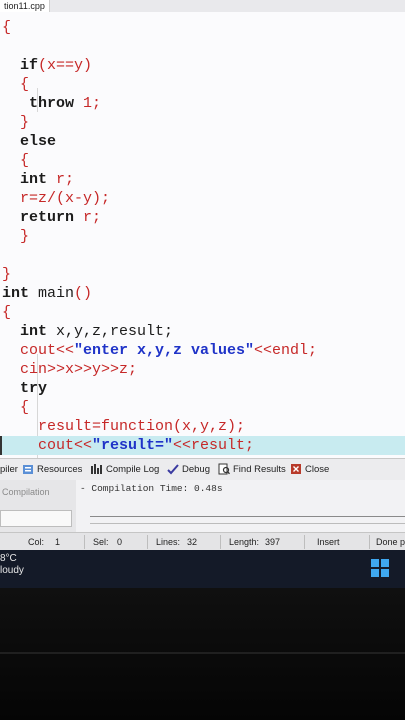 The image size is (405, 720). I want to click on code-token: if, so click(20, 65).